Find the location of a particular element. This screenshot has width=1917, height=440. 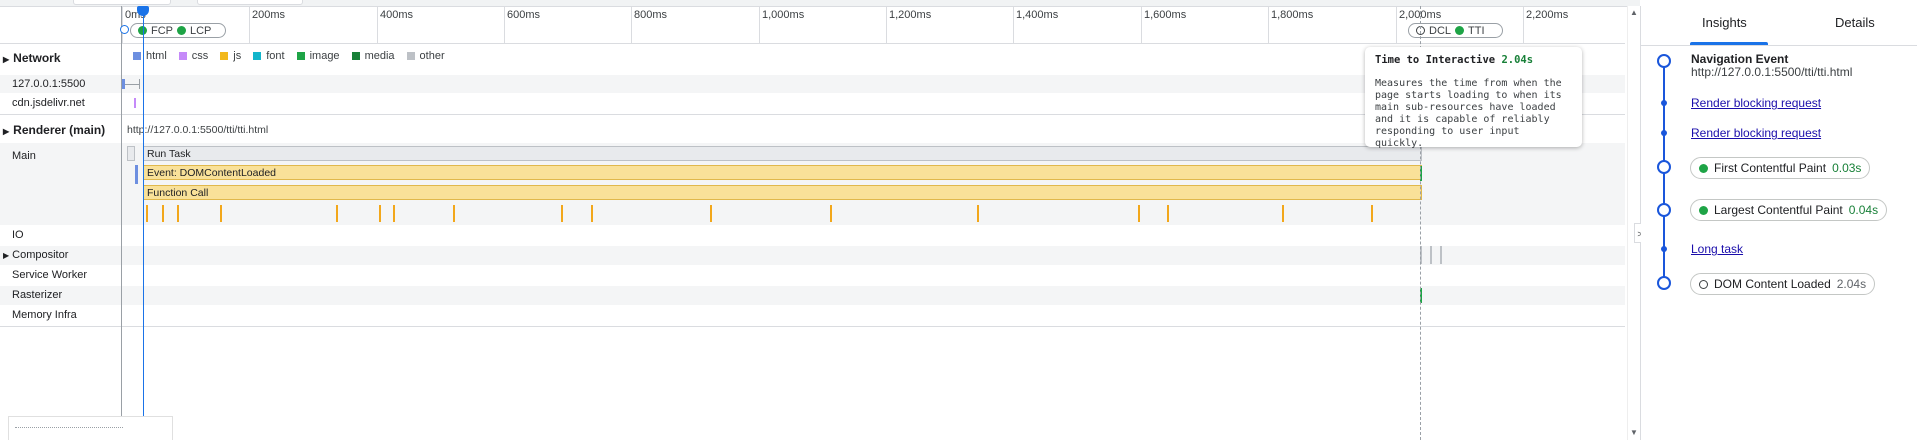

legend-item: html is located at coordinates (150, 56).